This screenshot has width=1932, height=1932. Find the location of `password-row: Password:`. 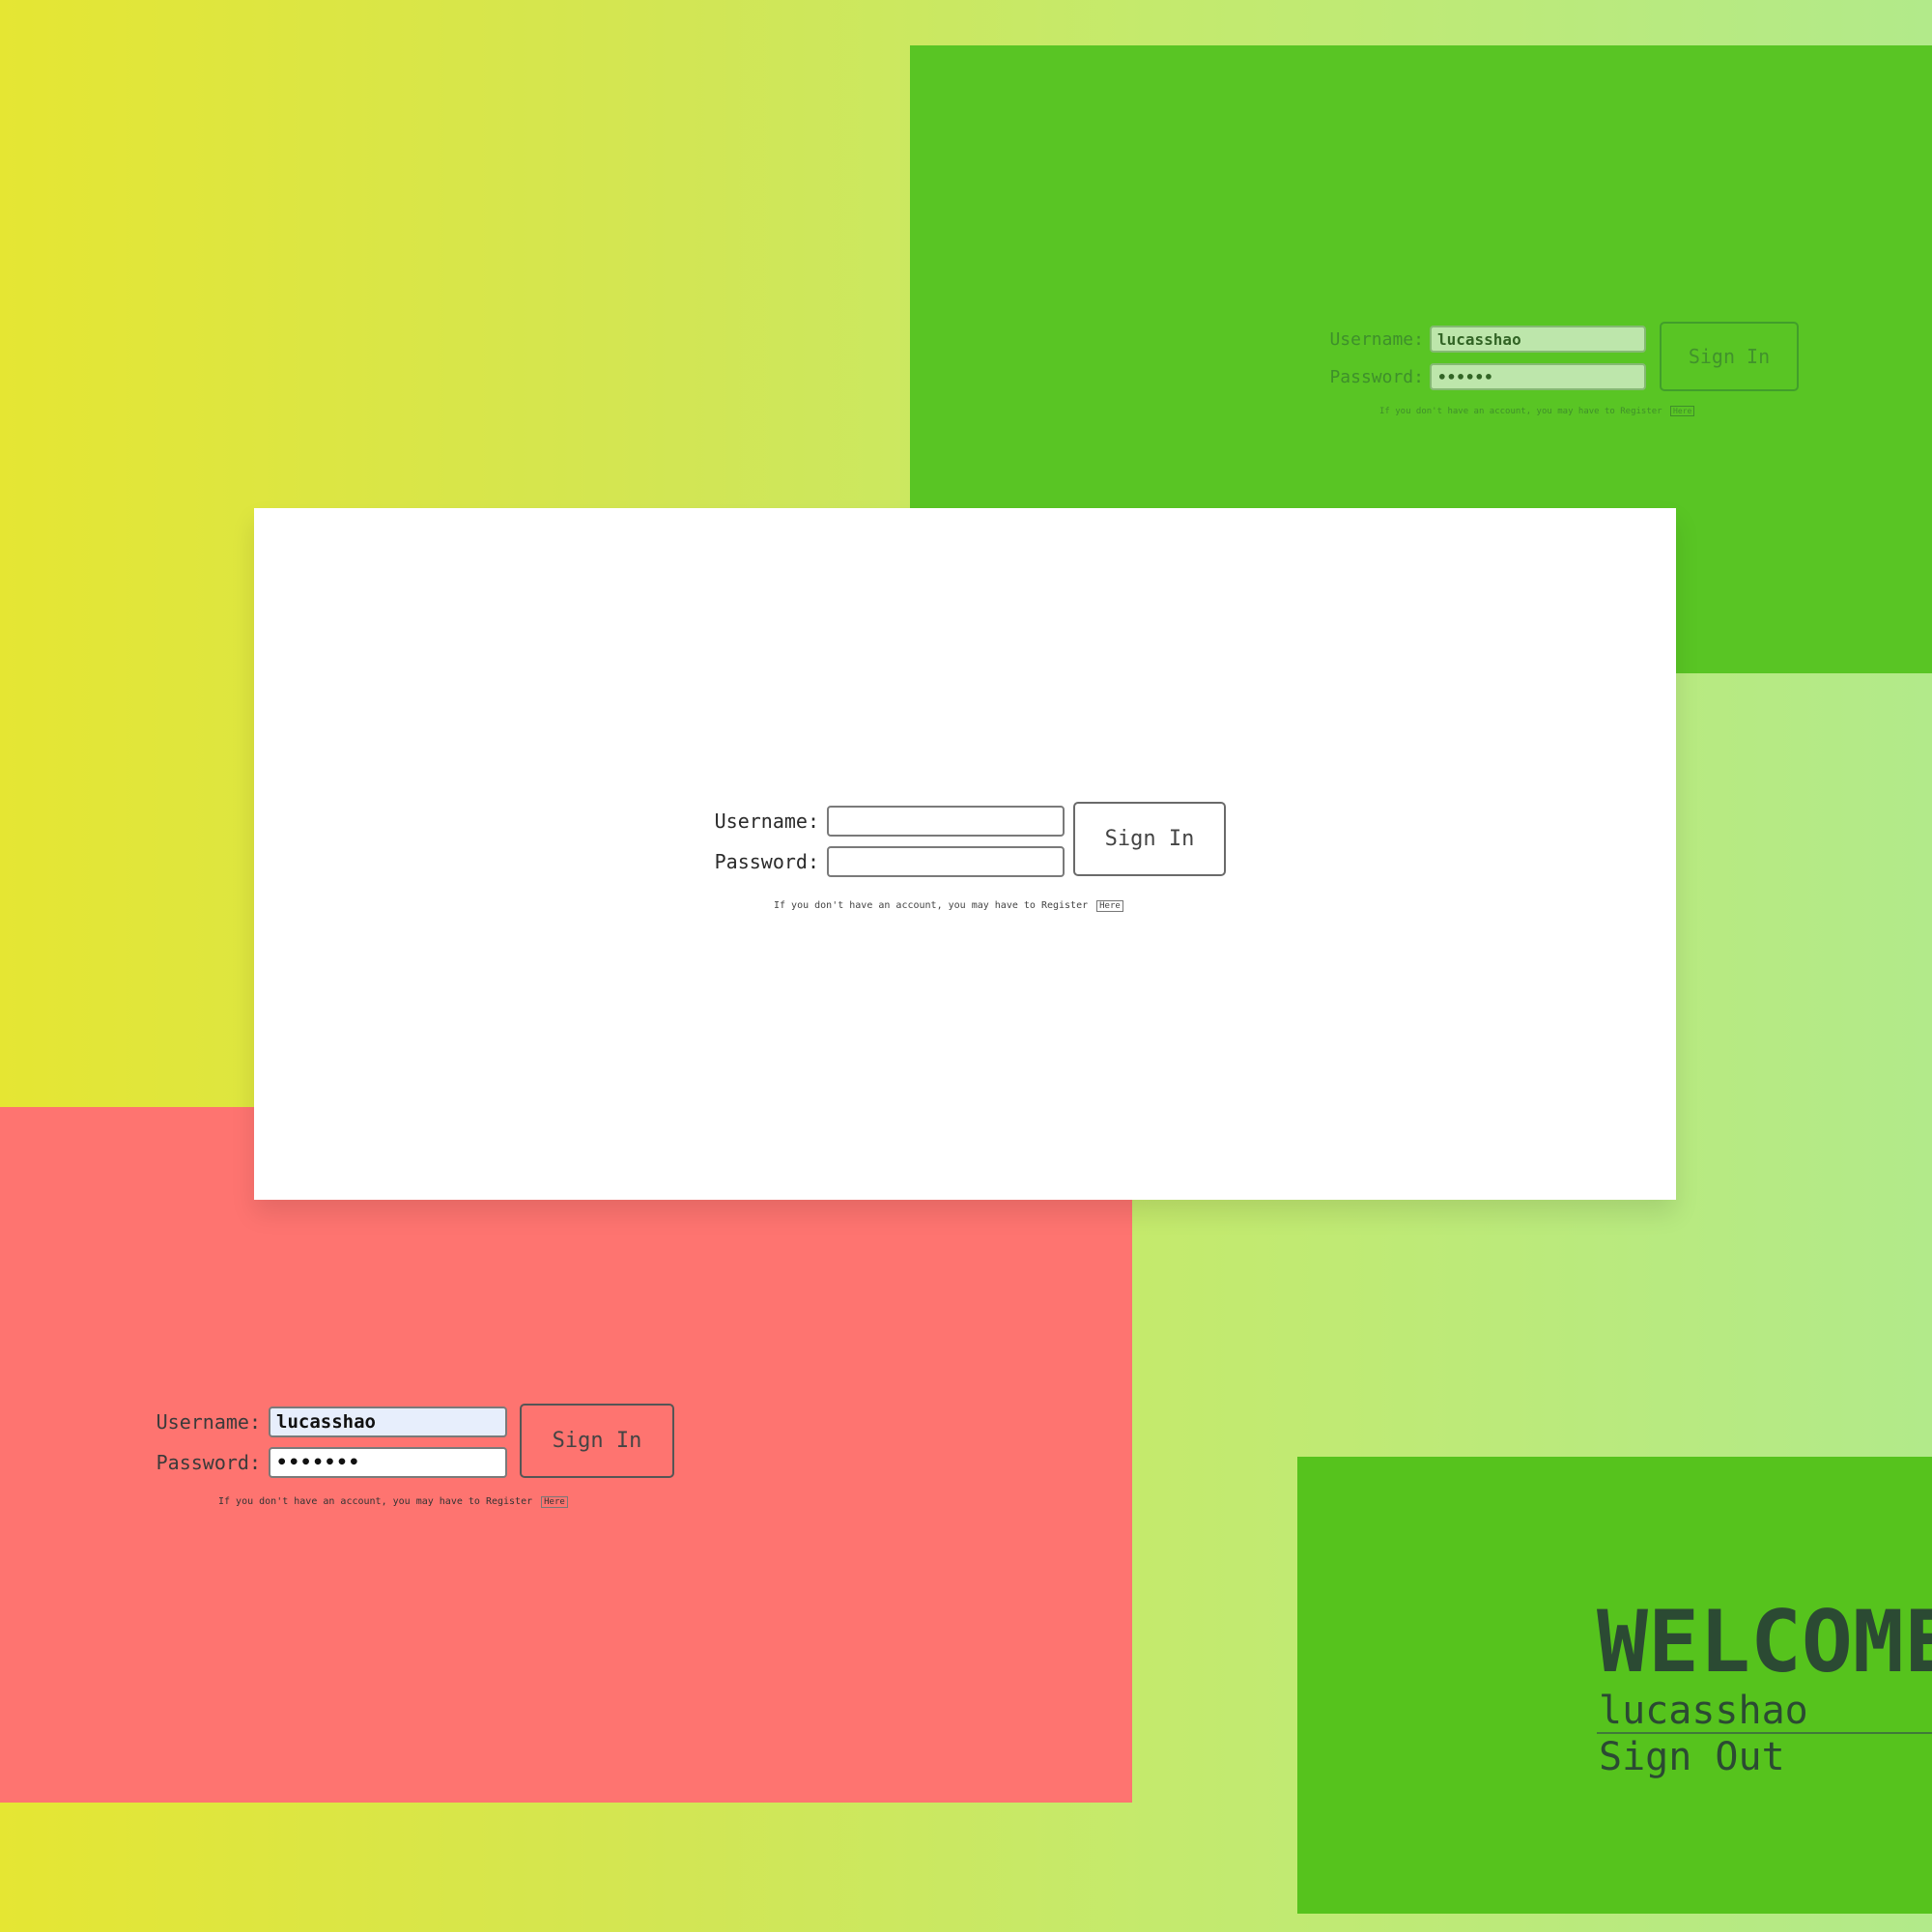

password-row: Password: is located at coordinates (884, 861).